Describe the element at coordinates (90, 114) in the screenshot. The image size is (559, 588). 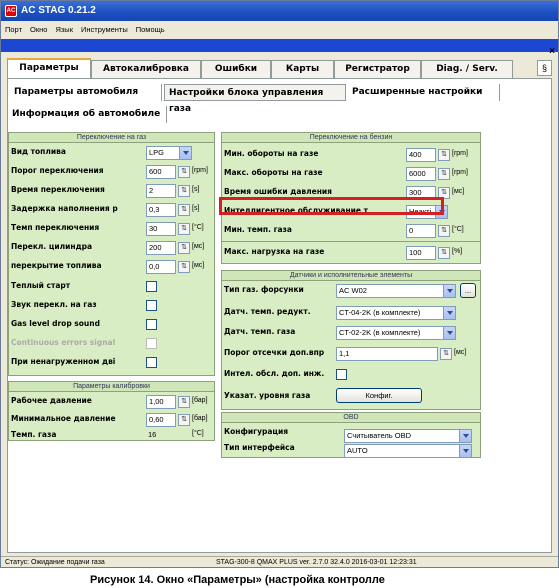
I see `tab-vehicle-info: Информация об автомобиле` at that location.